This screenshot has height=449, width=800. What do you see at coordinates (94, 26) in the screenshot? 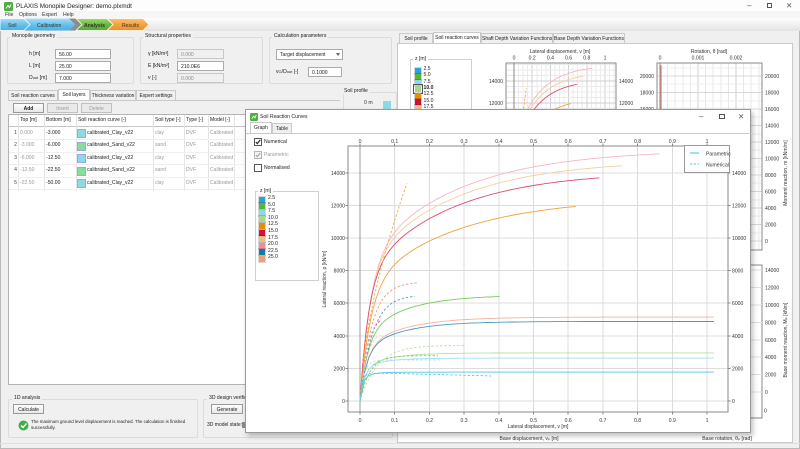
I see `svg-text: Analysis` at bounding box center [94, 26].